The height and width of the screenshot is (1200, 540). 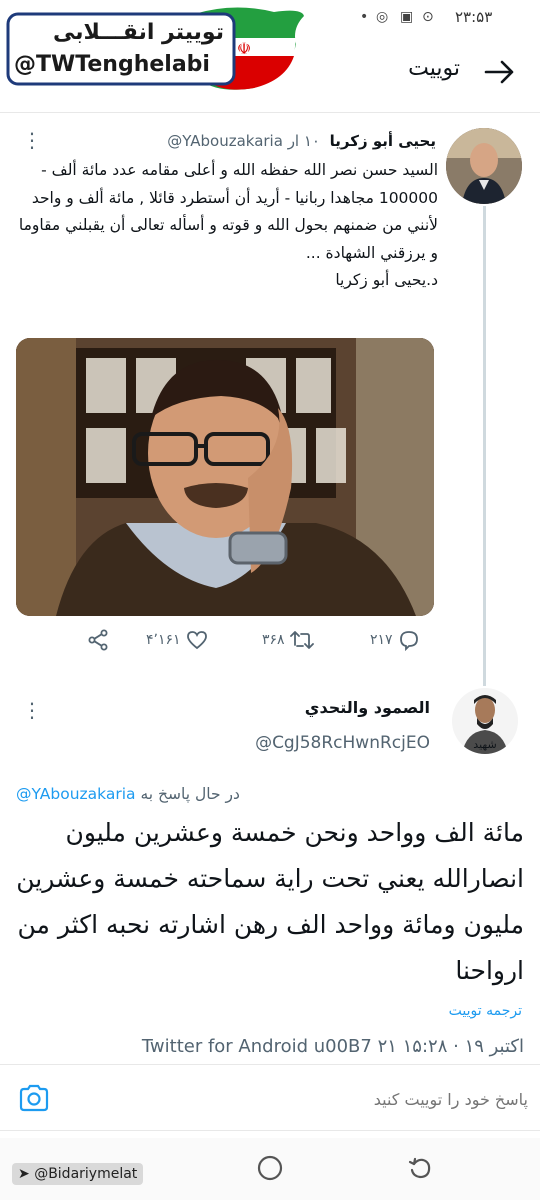 I want to click on camera-icon, so click(x=34, y=1098).